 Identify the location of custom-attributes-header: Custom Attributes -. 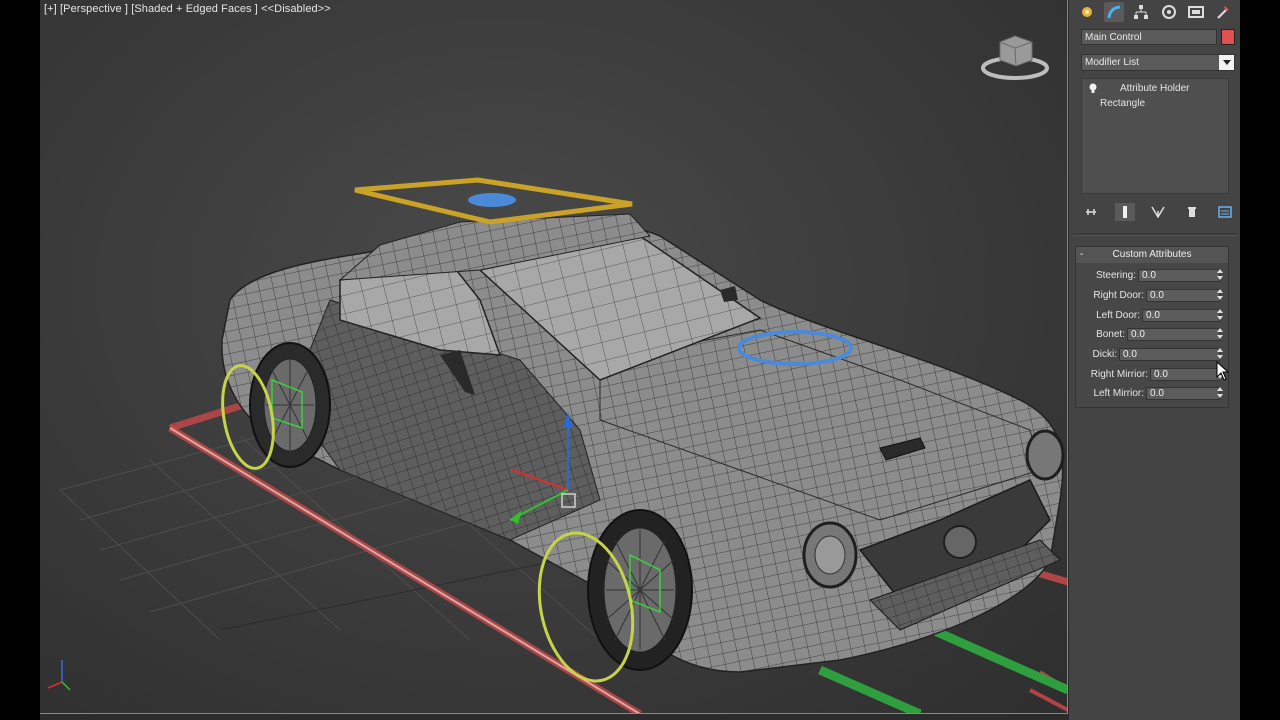
(1152, 255).